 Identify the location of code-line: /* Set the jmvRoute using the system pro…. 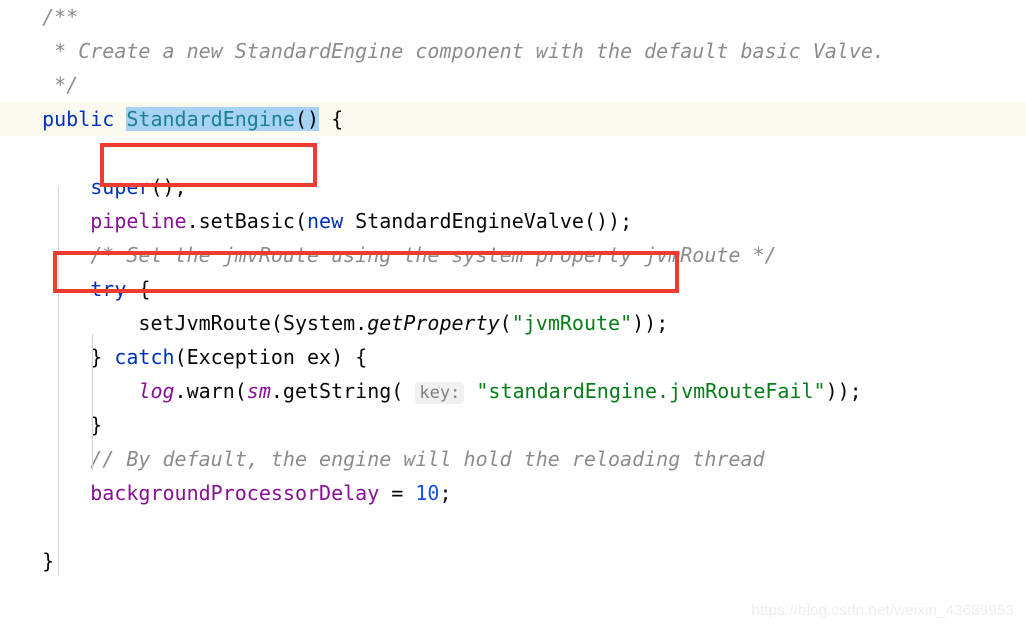
(513, 255).